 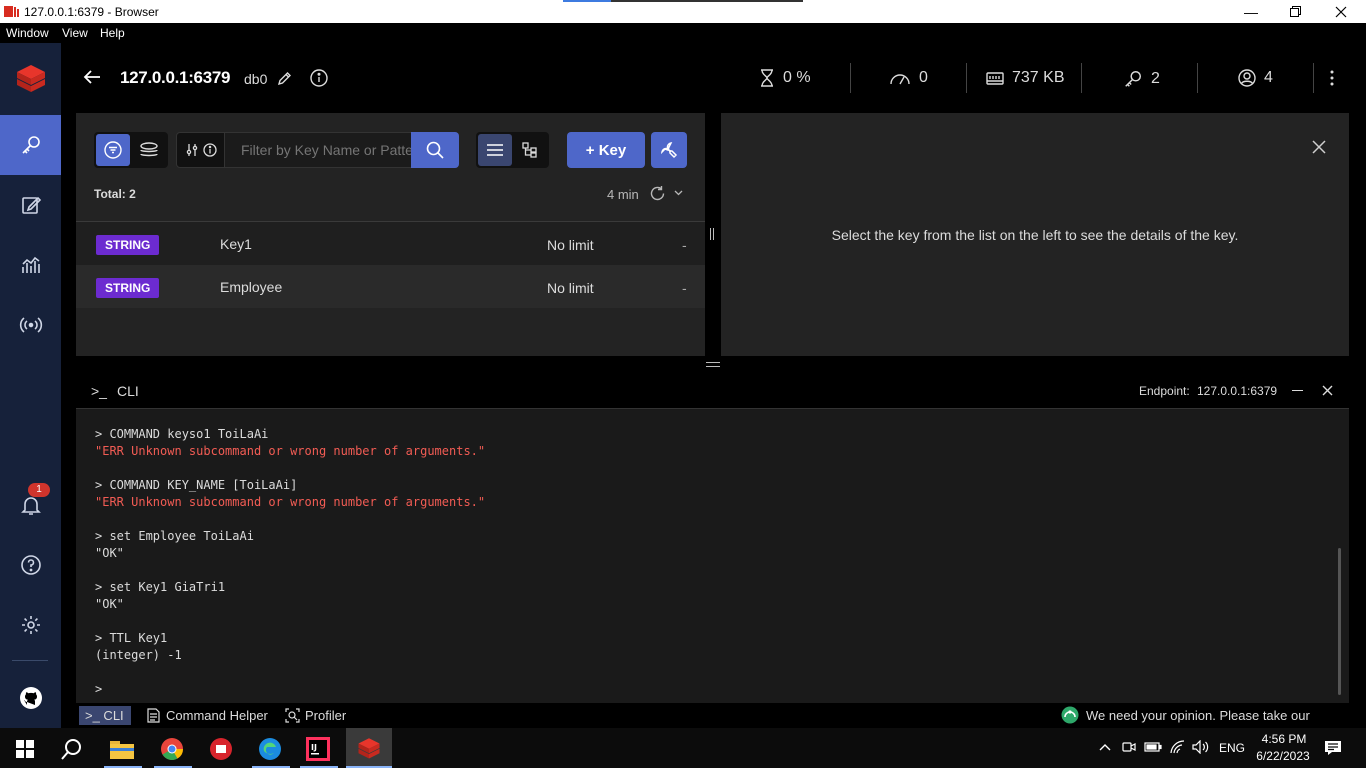 I want to click on filter-icon, so click(x=113, y=150).